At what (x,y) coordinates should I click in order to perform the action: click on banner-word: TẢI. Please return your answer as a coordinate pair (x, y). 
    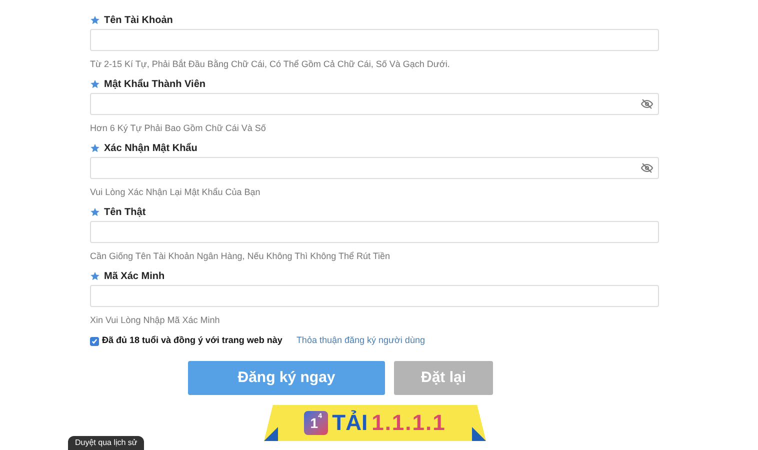
    Looking at the image, I should click on (350, 423).